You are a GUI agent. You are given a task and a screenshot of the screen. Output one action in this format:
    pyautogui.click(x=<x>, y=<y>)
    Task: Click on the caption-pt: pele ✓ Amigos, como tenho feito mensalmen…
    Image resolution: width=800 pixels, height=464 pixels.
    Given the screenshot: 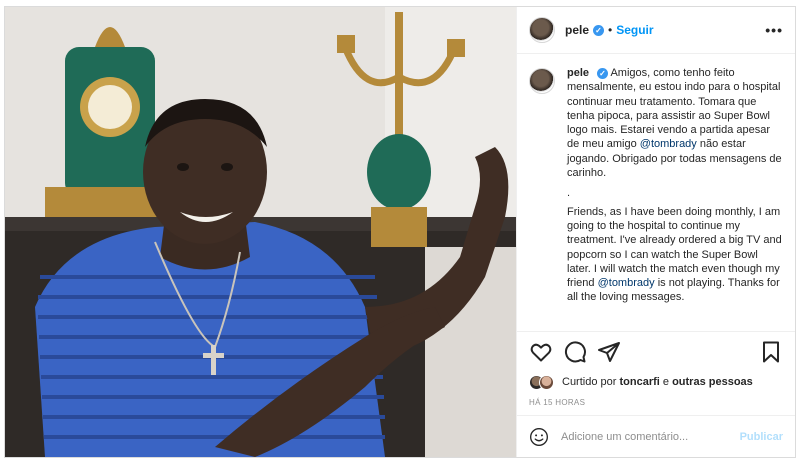 What is the action you would take?
    pyautogui.click(x=675, y=123)
    